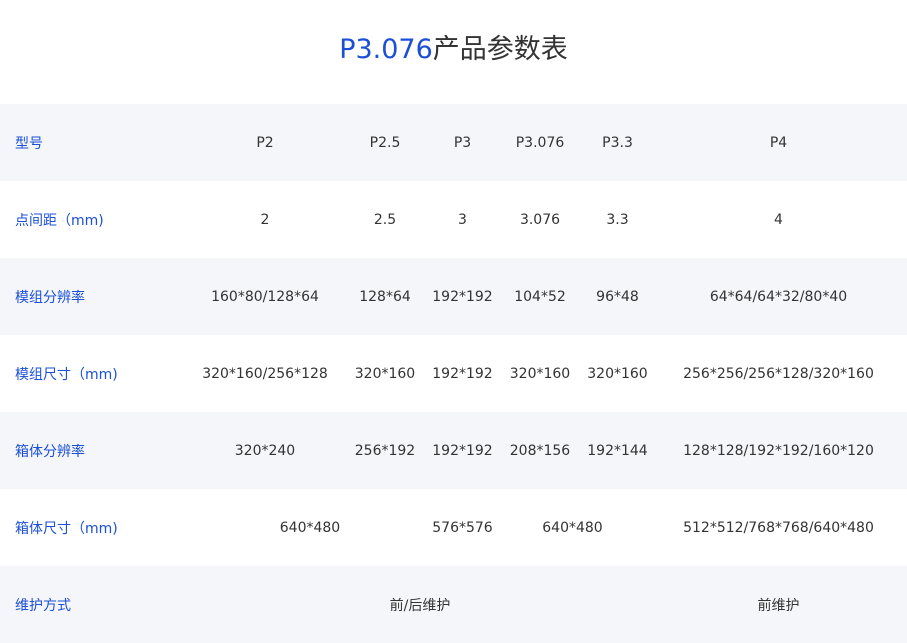 This screenshot has width=907, height=643. What do you see at coordinates (95, 296) in the screenshot?
I see `row-label: 模组分辨率` at bounding box center [95, 296].